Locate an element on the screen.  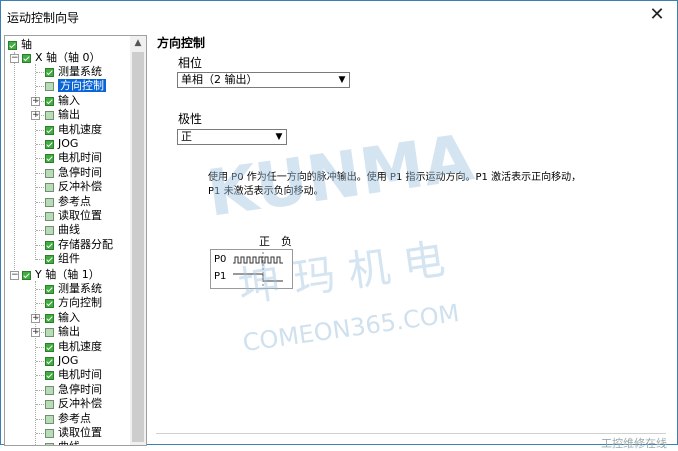
tree-item-x_axis: 方向控制 is located at coordinates (75, 86).